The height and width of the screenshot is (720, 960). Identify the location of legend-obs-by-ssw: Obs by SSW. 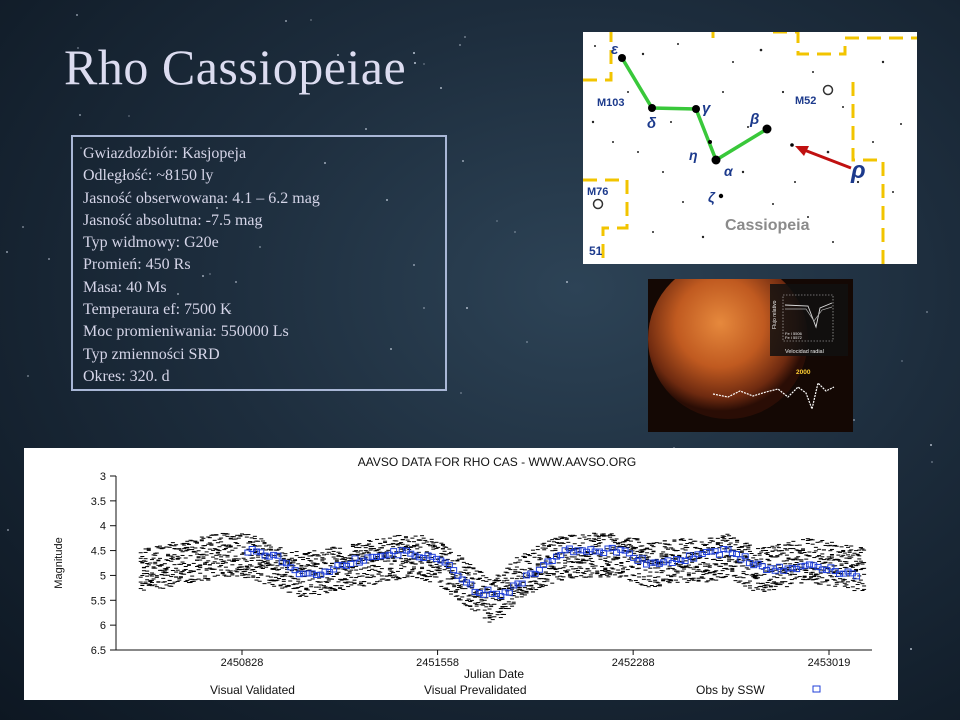
(730, 690).